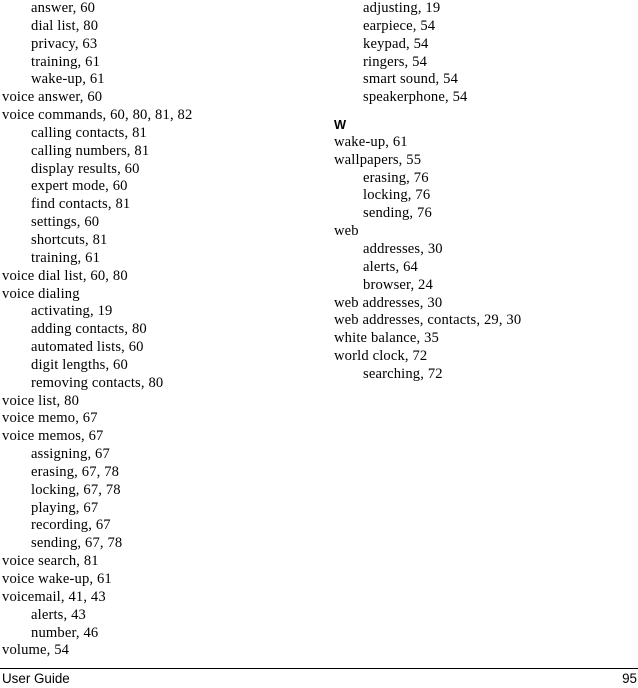  Describe the element at coordinates (381, 356) in the screenshot. I see `index-entry: world clock, 72` at that location.